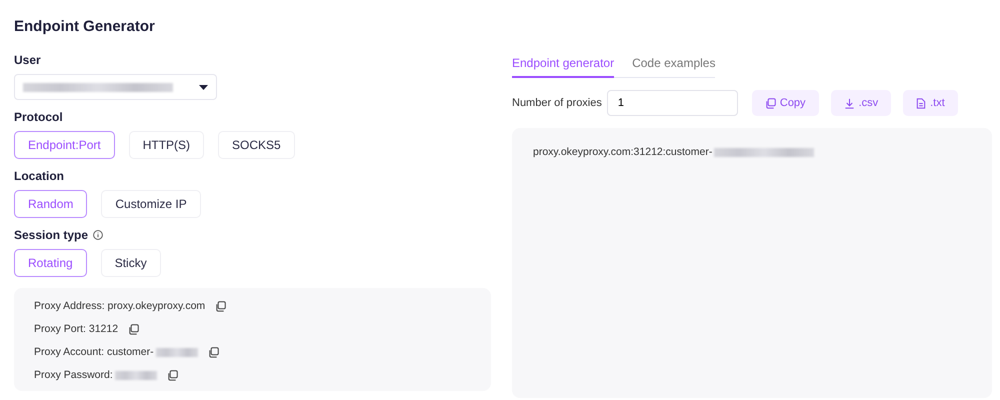 The height and width of the screenshot is (400, 1000). I want to click on info-icon, so click(98, 235).